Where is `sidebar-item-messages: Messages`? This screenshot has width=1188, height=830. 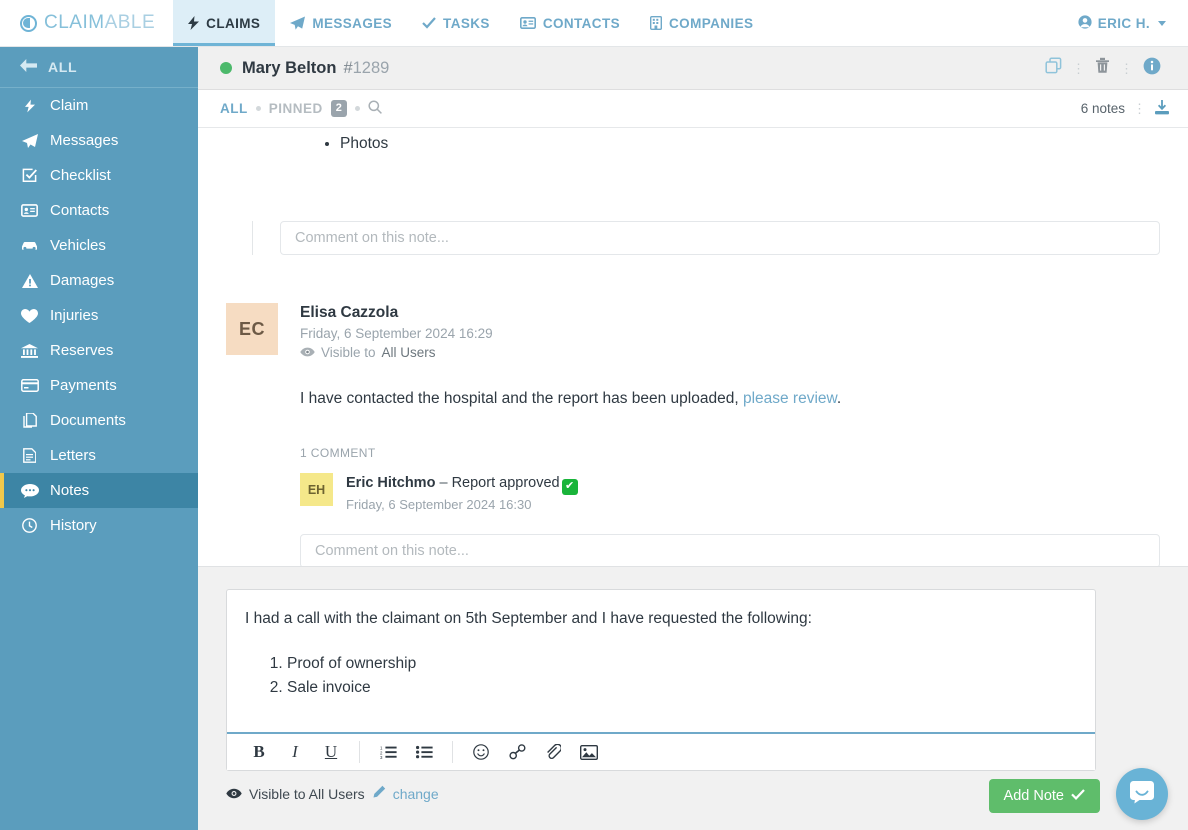 sidebar-item-messages: Messages is located at coordinates (99, 140).